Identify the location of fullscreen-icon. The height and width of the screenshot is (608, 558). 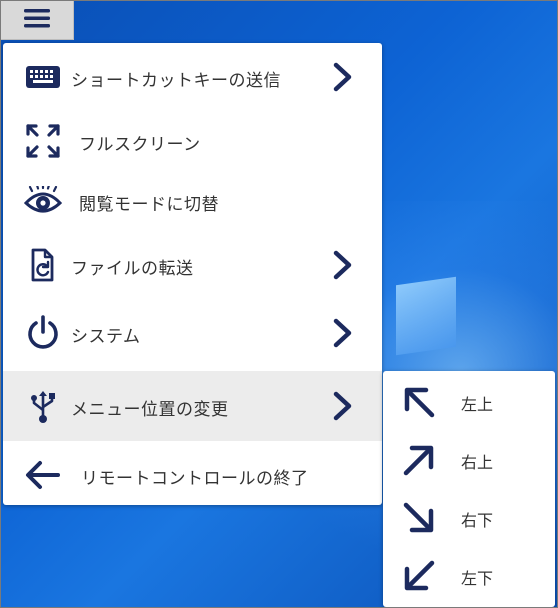
(43, 141).